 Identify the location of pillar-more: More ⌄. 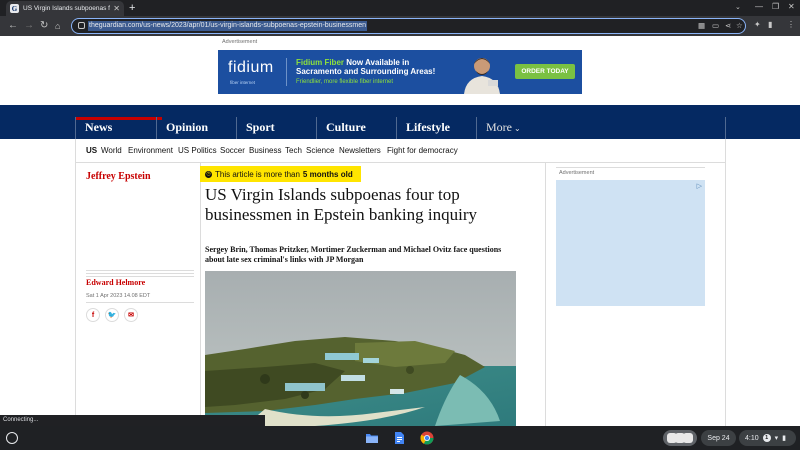
(511, 128).